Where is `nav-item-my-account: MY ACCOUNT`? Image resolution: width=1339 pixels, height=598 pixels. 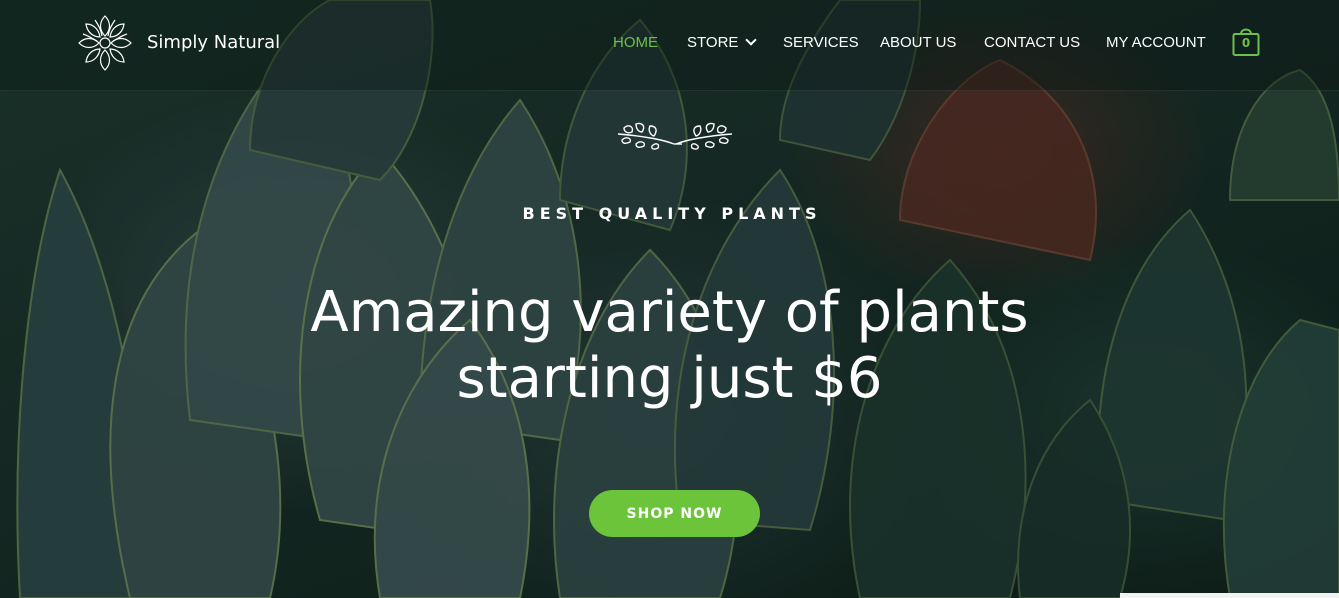
nav-item-my-account: MY ACCOUNT is located at coordinates (1156, 42).